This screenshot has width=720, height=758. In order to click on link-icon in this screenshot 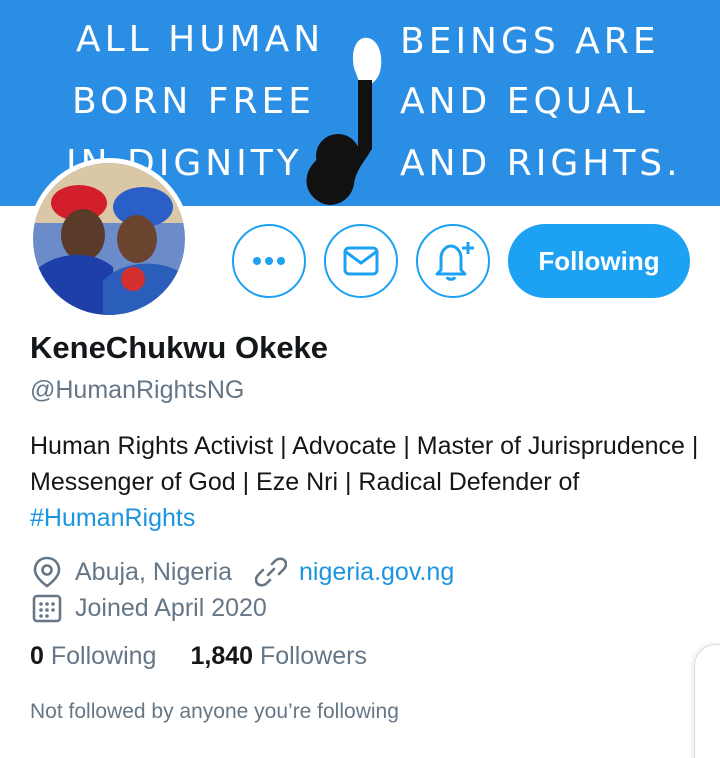, I will do `click(271, 572)`.